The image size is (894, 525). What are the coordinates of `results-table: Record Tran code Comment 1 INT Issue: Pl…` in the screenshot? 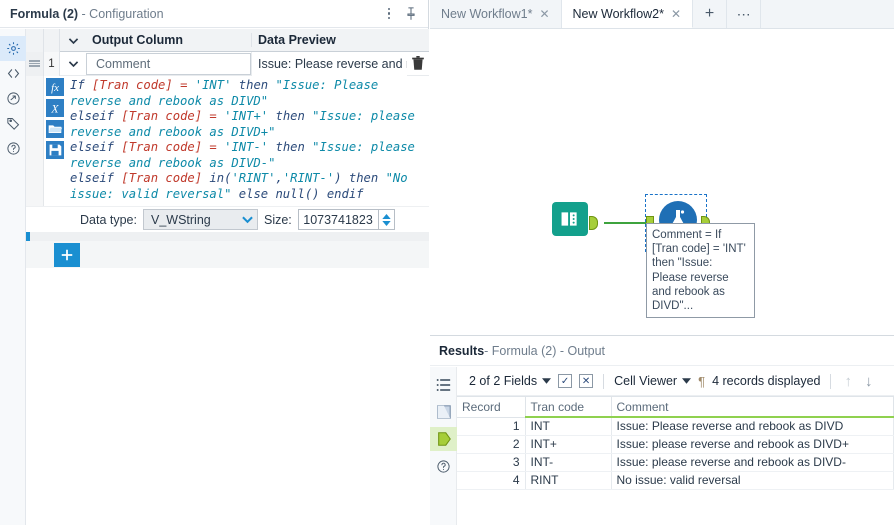 It's located at (675, 443).